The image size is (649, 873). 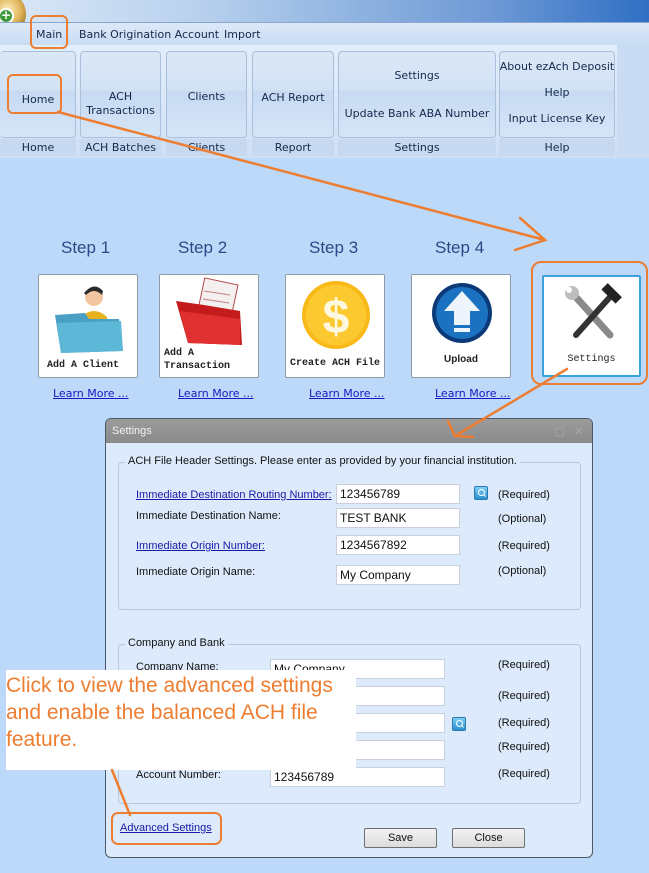 I want to click on ach-transactions-button: ACH Transactions, so click(x=120, y=104).